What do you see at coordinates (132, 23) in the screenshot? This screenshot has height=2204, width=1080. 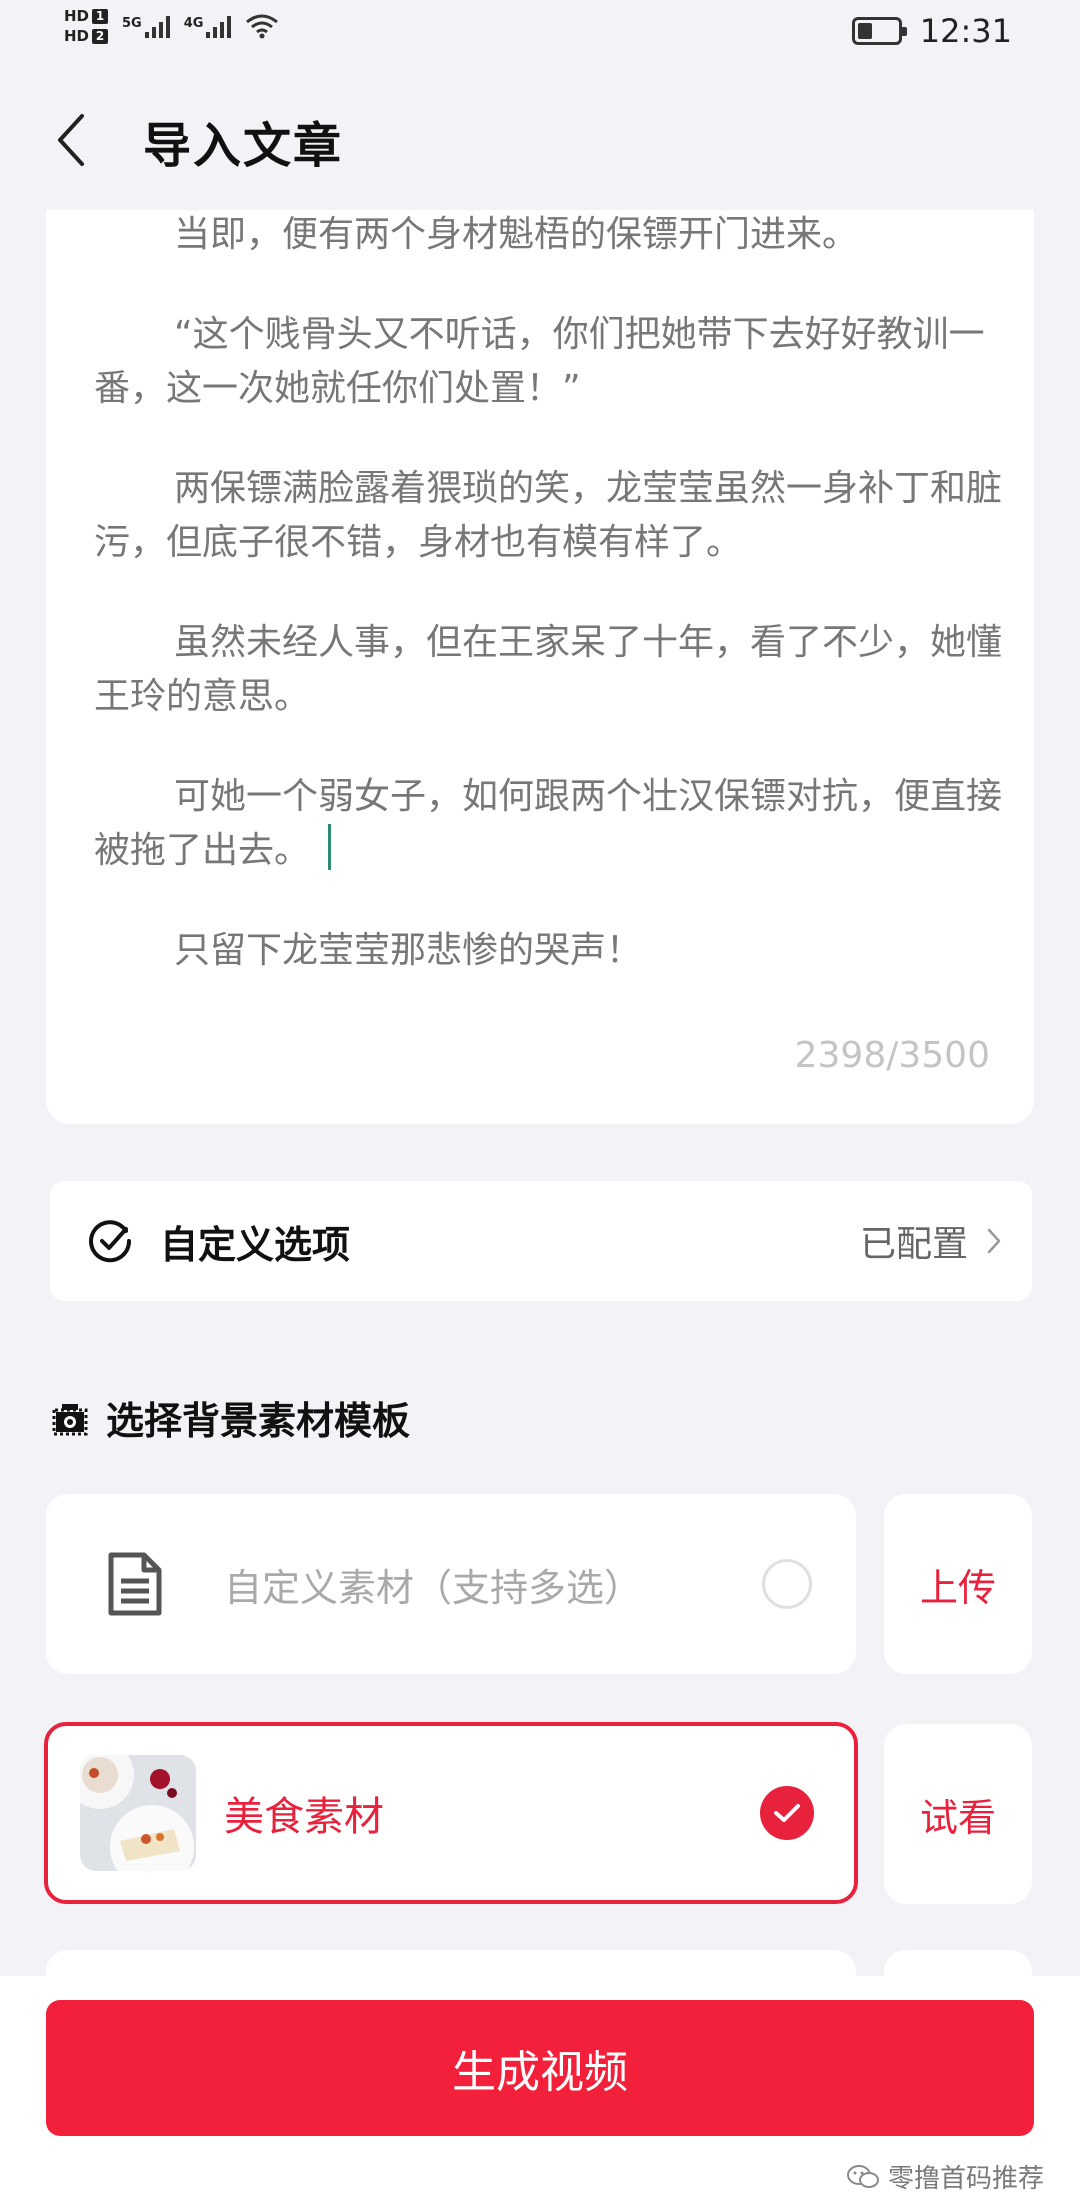 I see `network-type-1: 5G` at bounding box center [132, 23].